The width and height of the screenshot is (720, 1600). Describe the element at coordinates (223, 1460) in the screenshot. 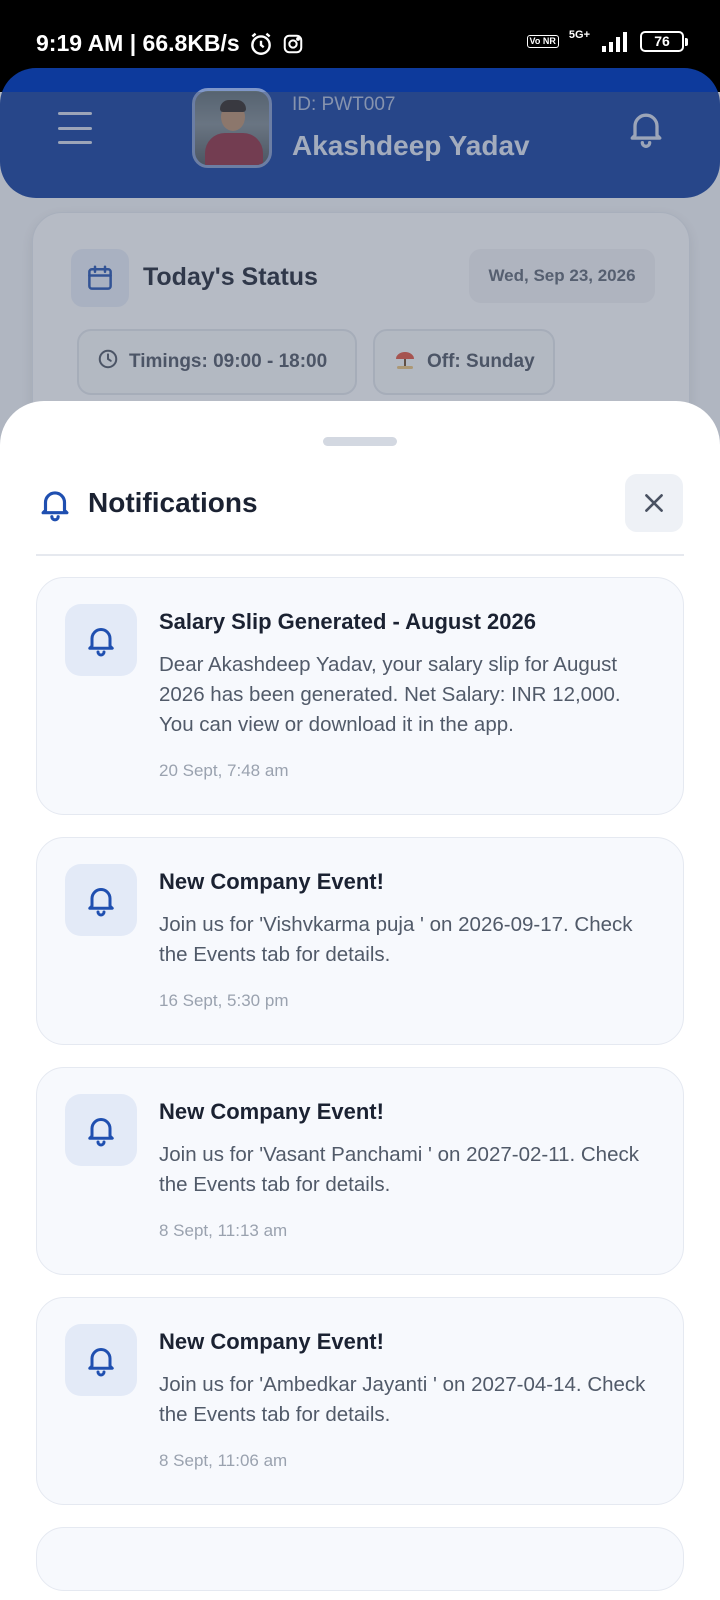

I see `notification-time: 8 Sept, 11:06 am` at that location.